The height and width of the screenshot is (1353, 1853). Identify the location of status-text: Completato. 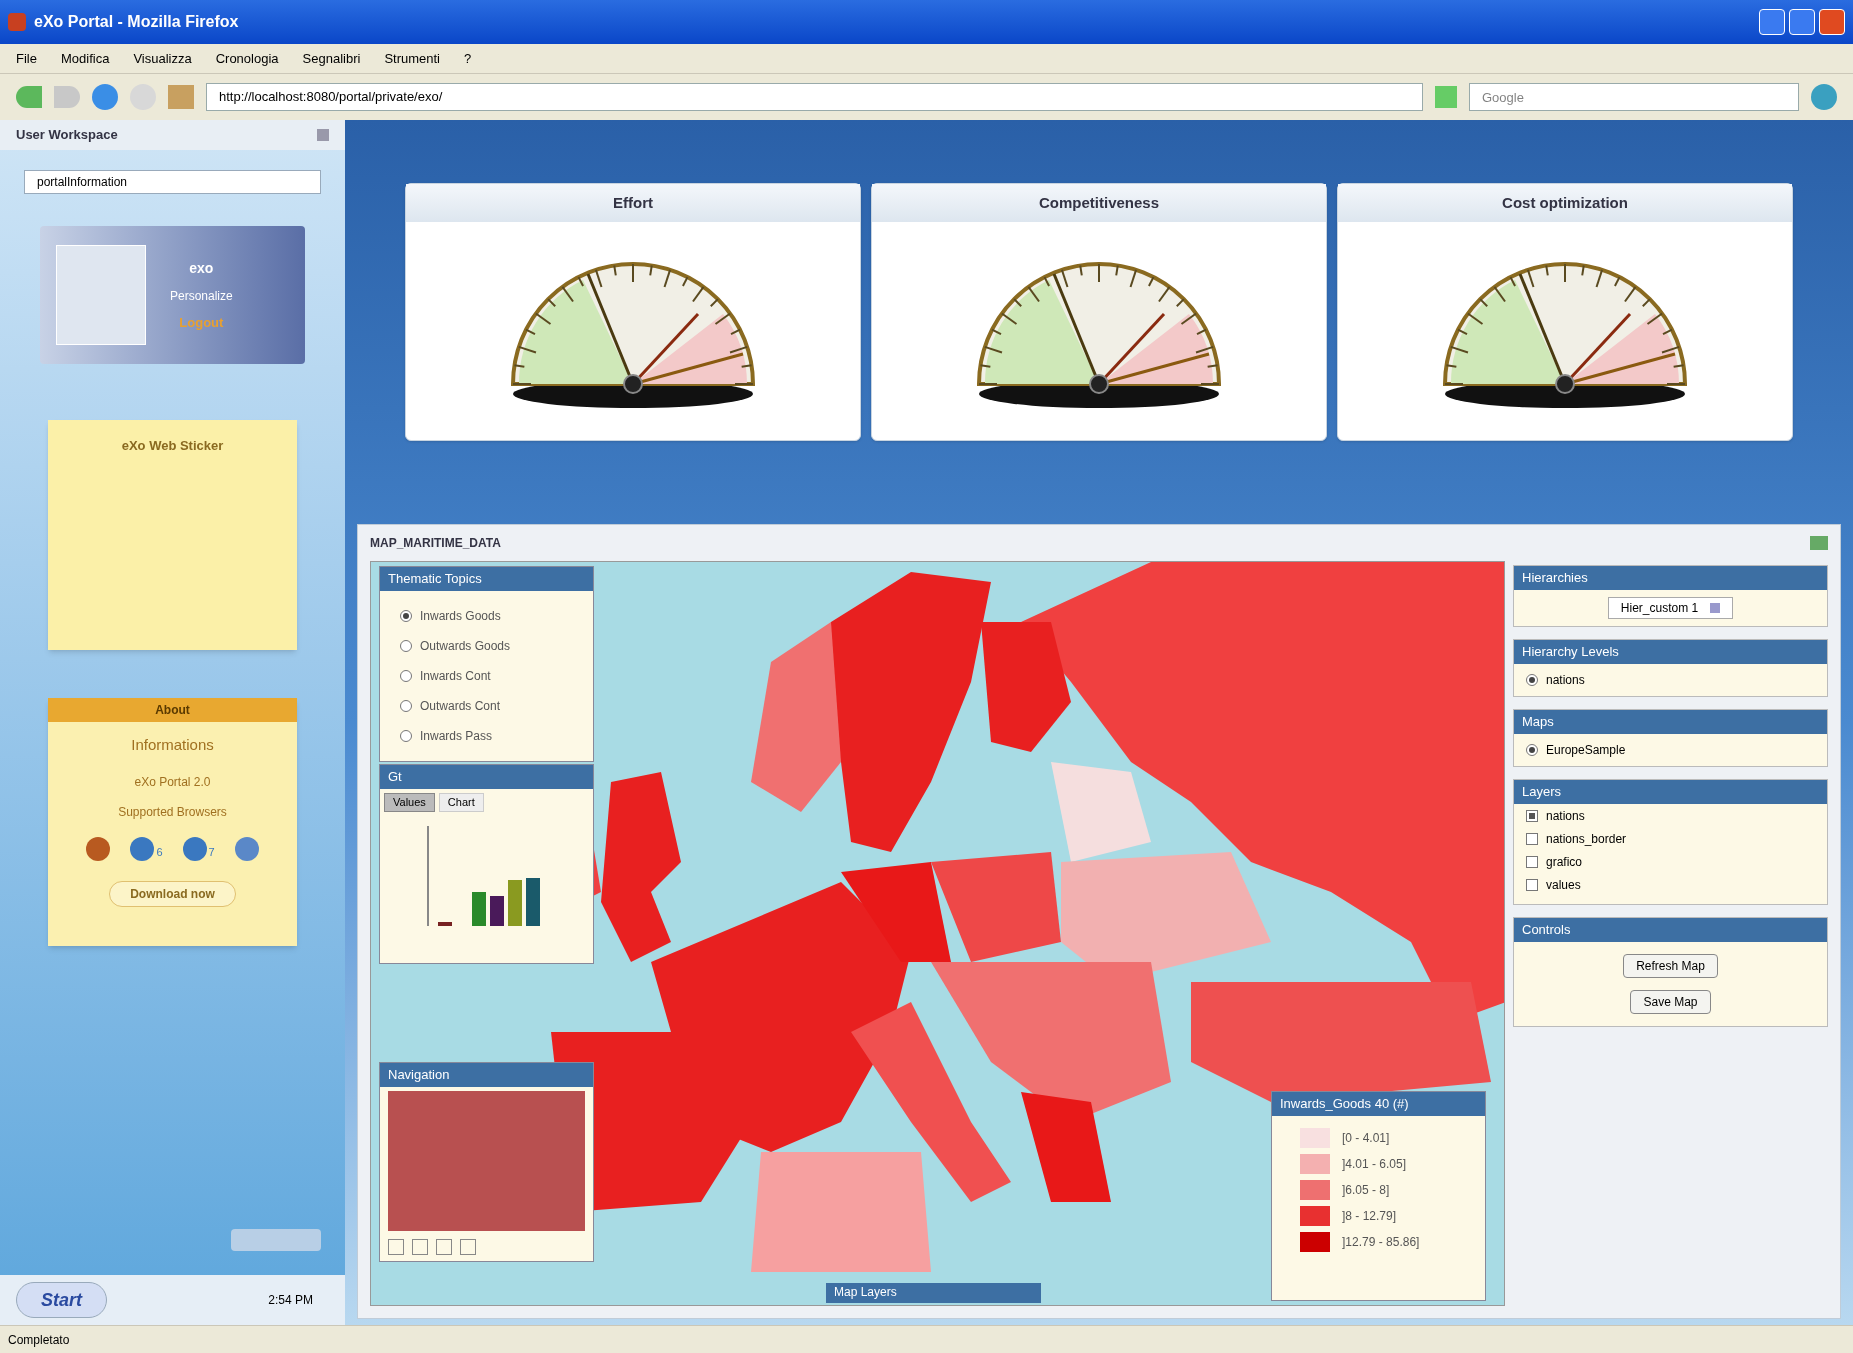
(39, 1340).